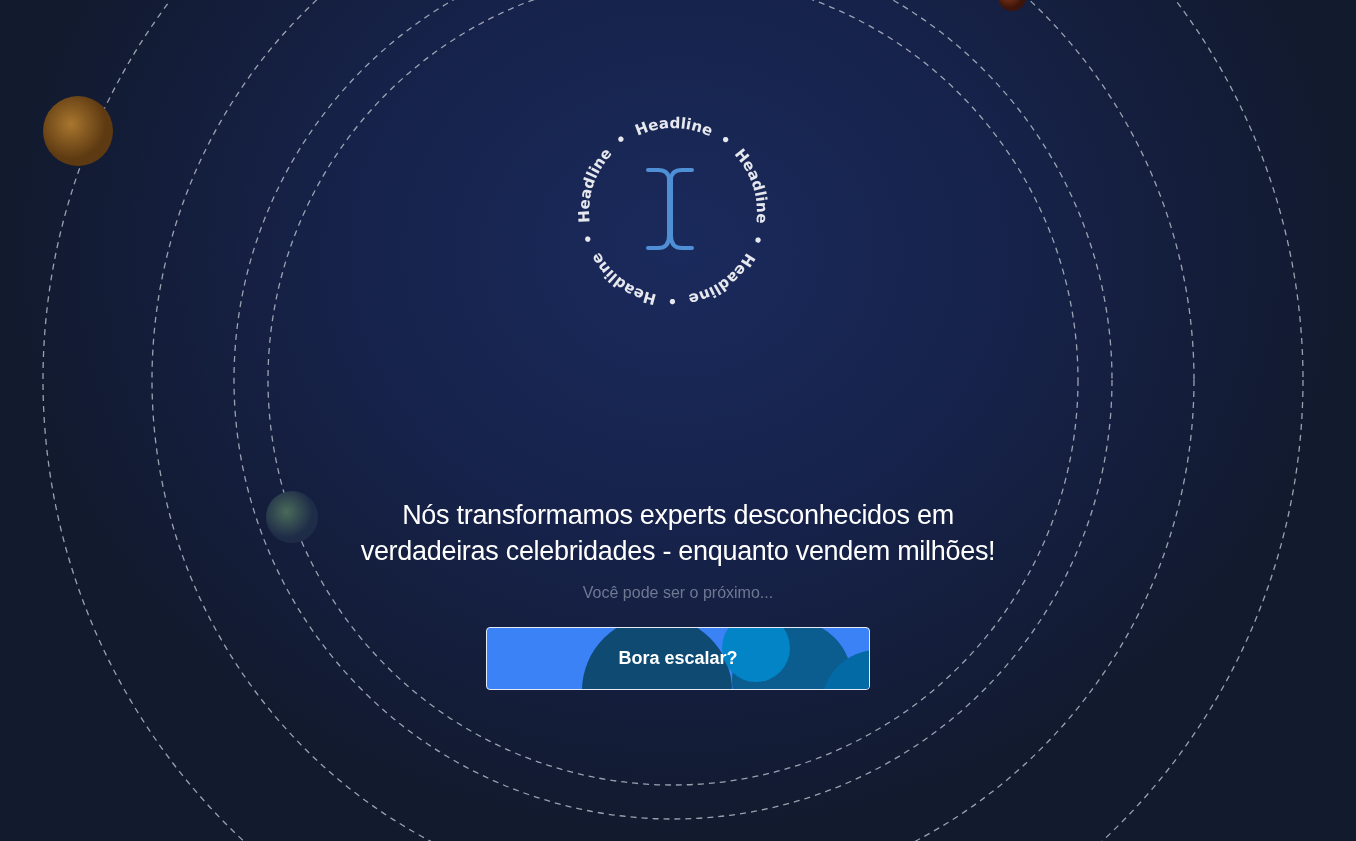 The width and height of the screenshot is (1356, 841). Describe the element at coordinates (674, 127) in the screenshot. I see `circular-badge-word: Headline` at that location.